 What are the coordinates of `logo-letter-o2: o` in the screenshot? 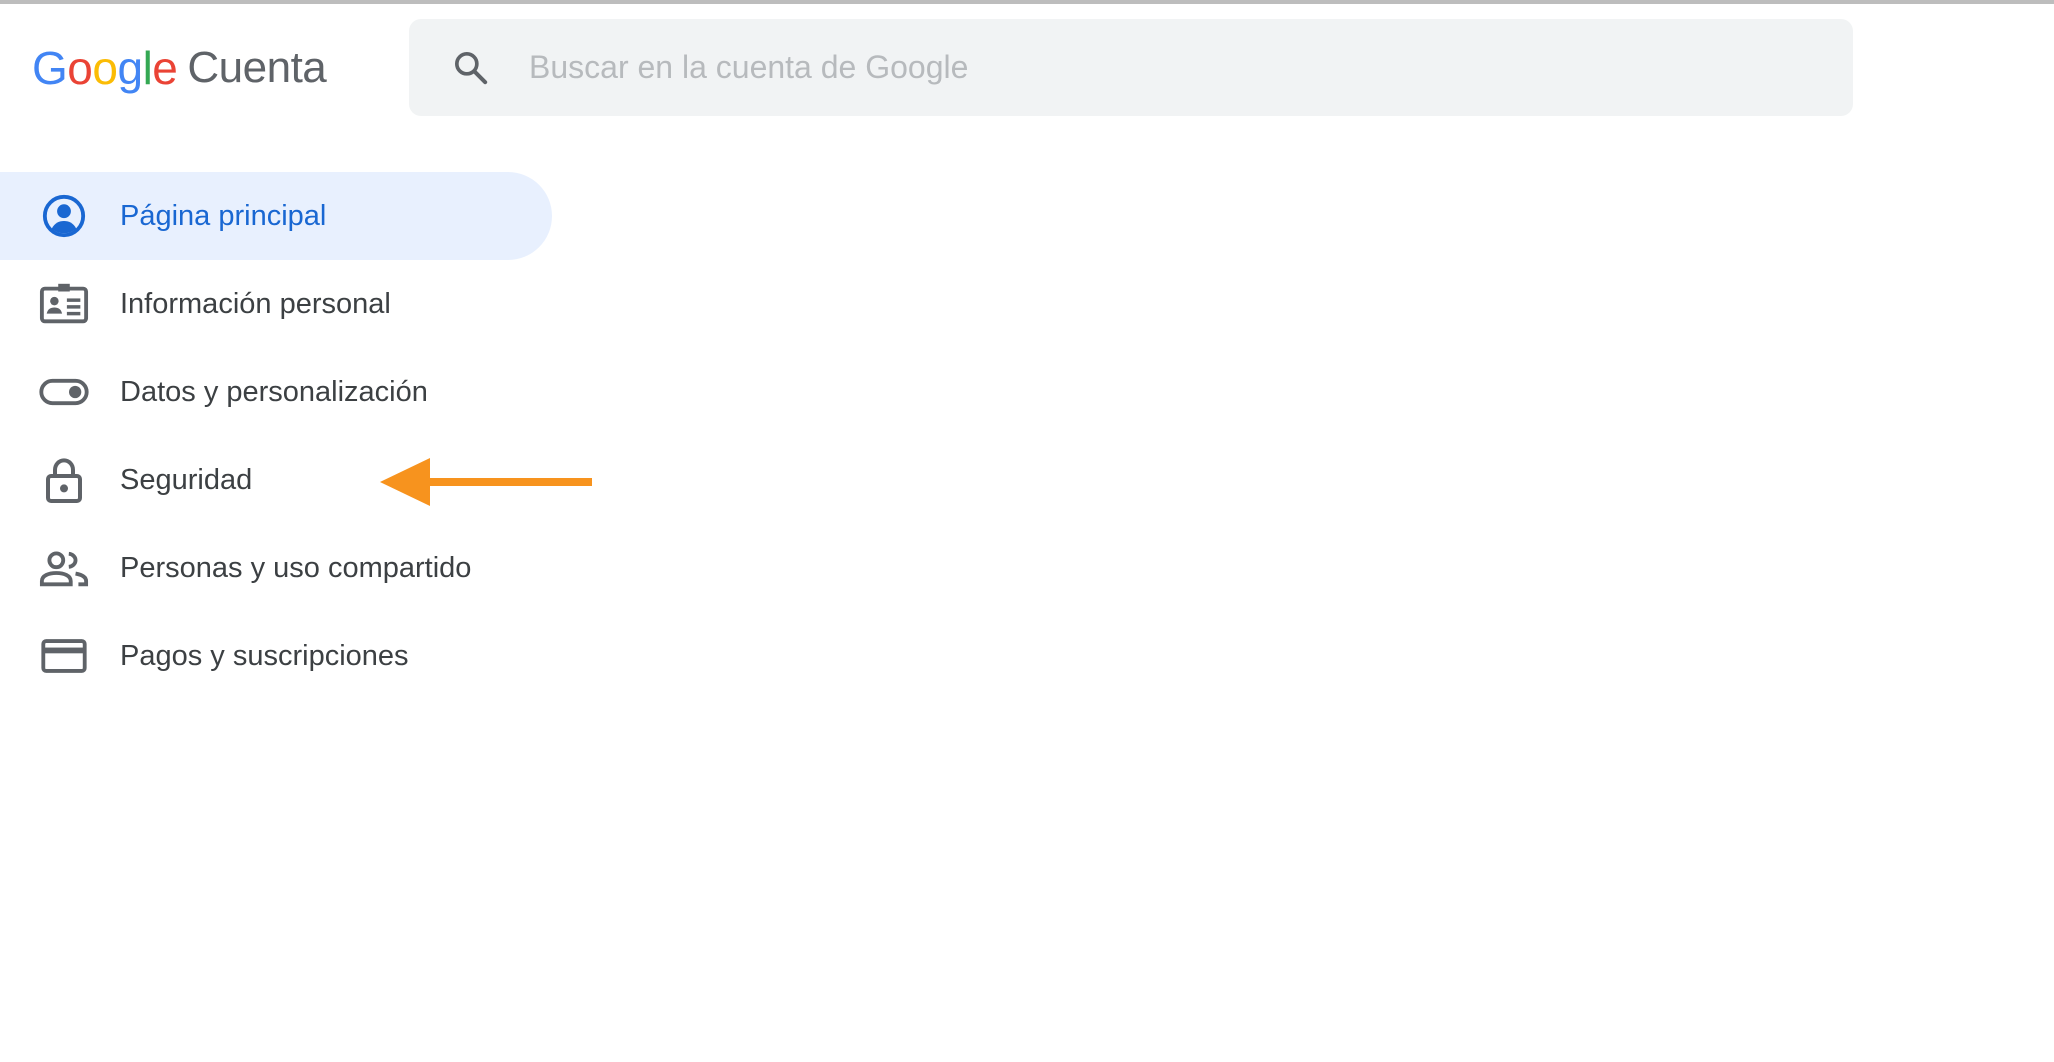 It's located at (105, 68).